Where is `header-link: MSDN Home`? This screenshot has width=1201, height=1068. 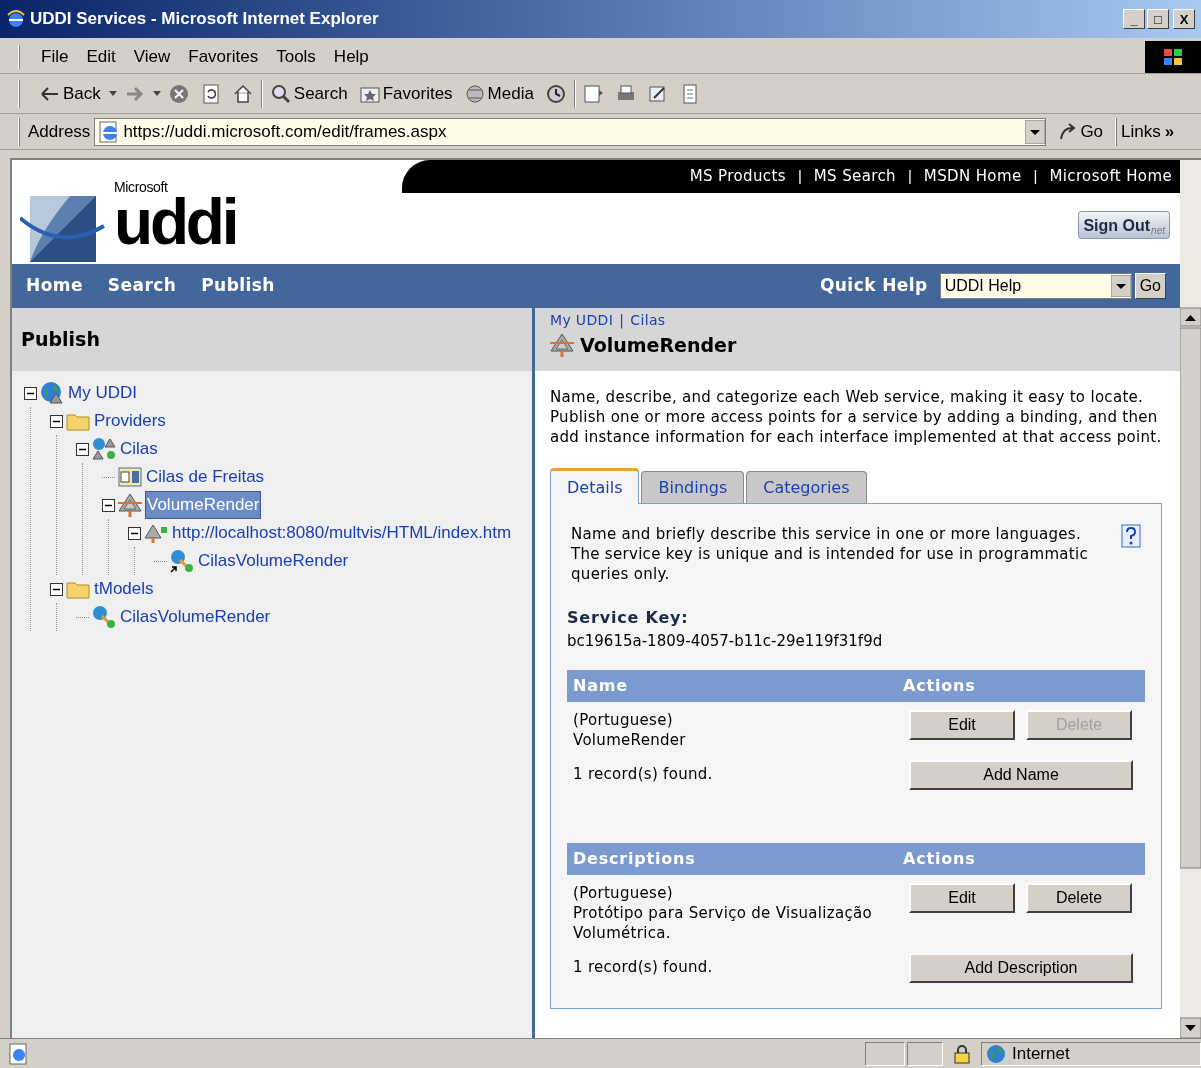 header-link: MSDN Home is located at coordinates (972, 176).